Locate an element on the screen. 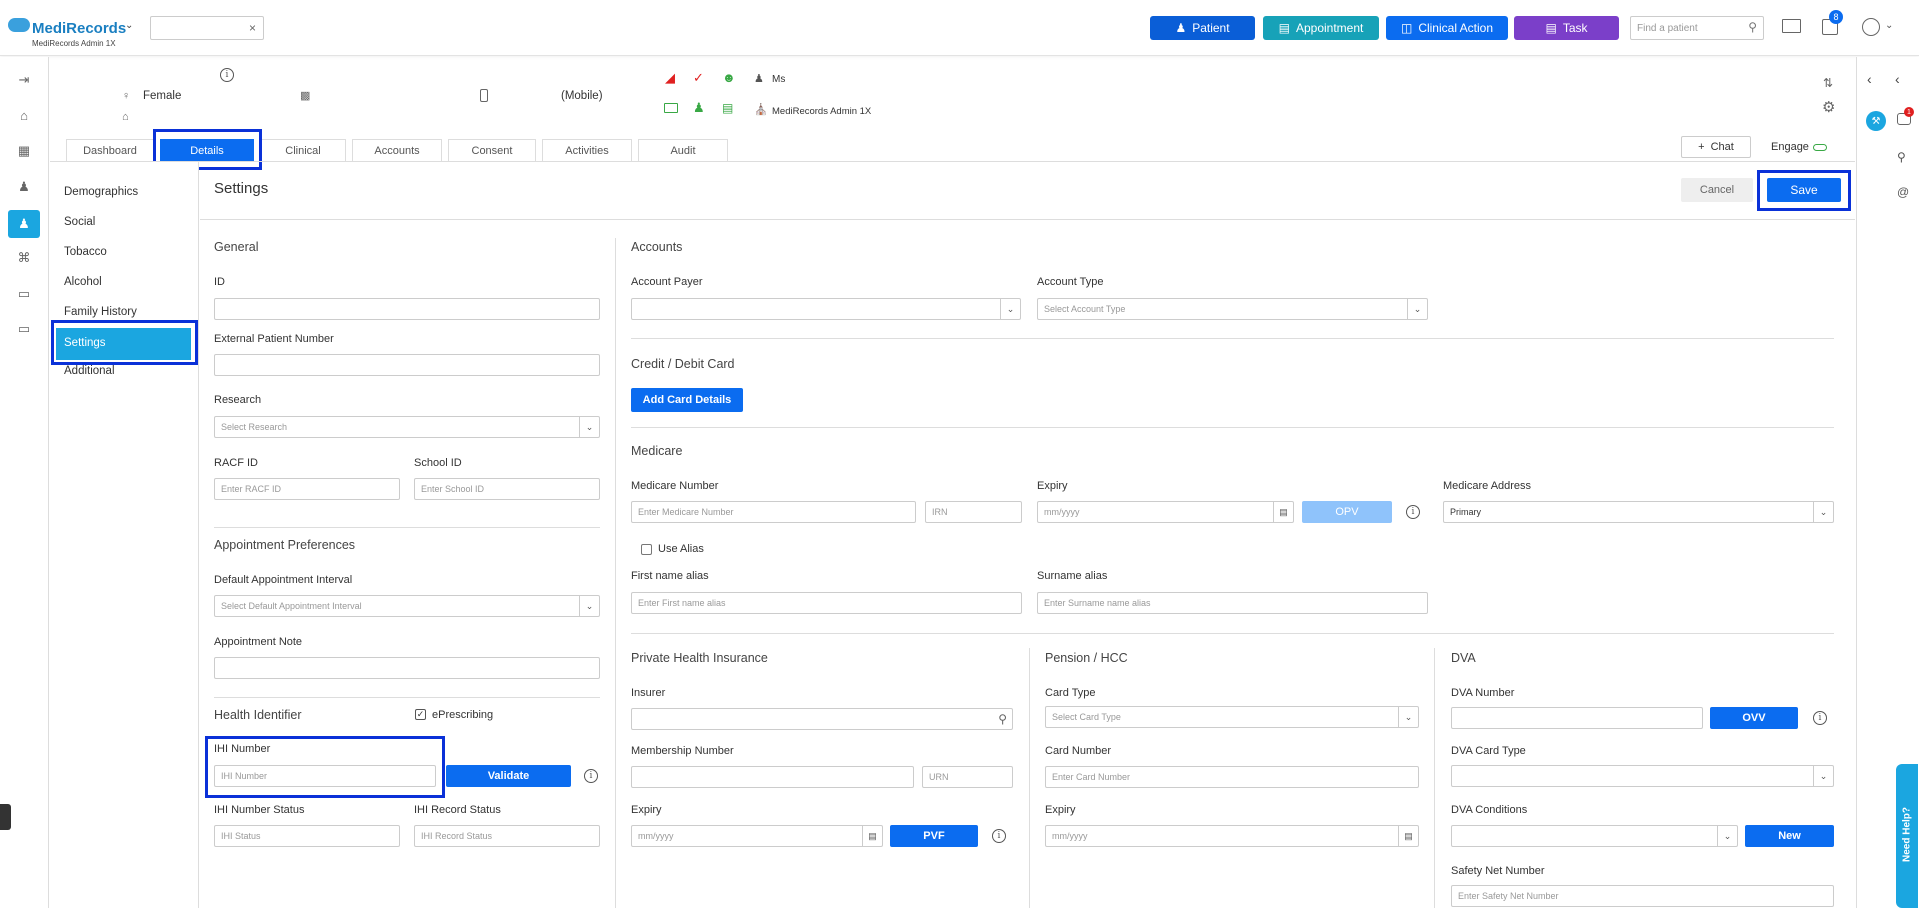 The height and width of the screenshot is (908, 1919). clinical-action-button: ◫ Clinical Action is located at coordinates (1447, 28).